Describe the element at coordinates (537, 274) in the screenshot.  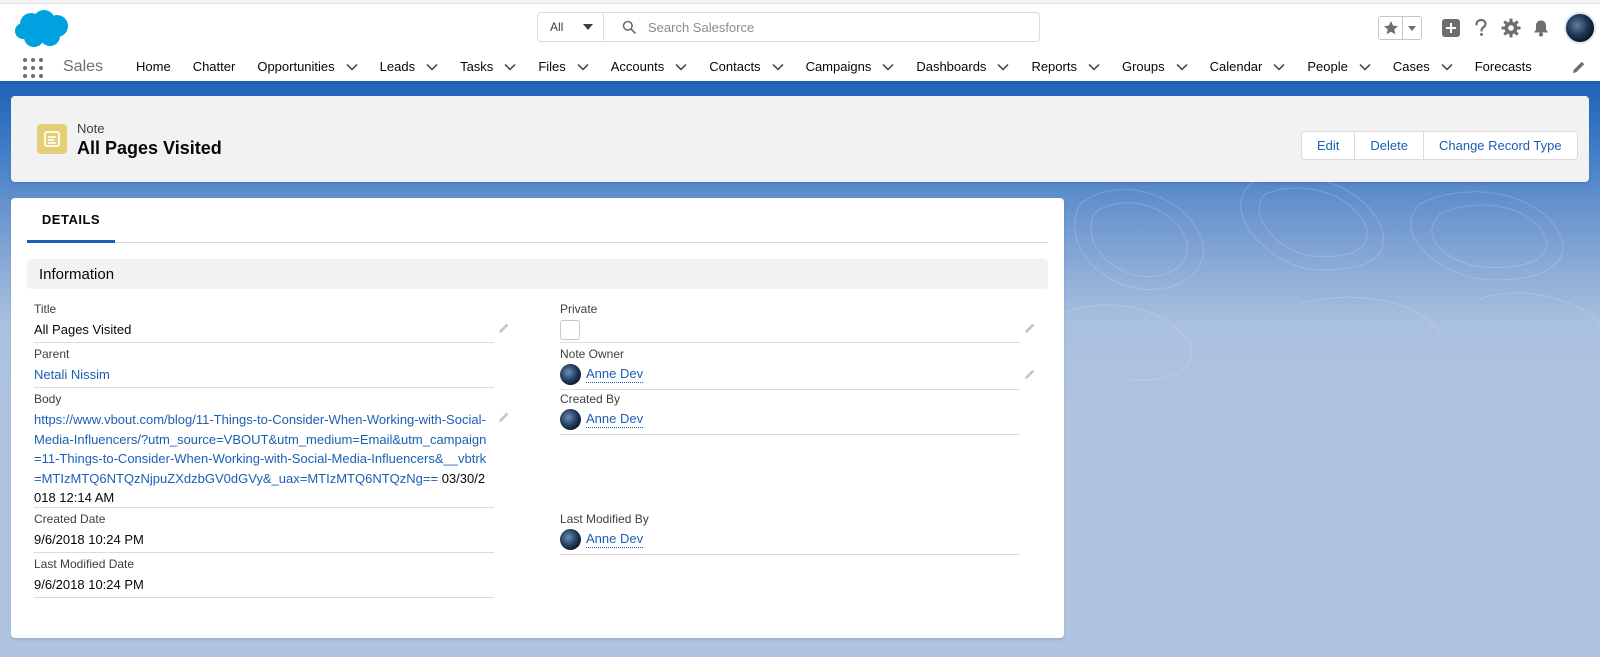
I see `section-information-header: Information` at that location.